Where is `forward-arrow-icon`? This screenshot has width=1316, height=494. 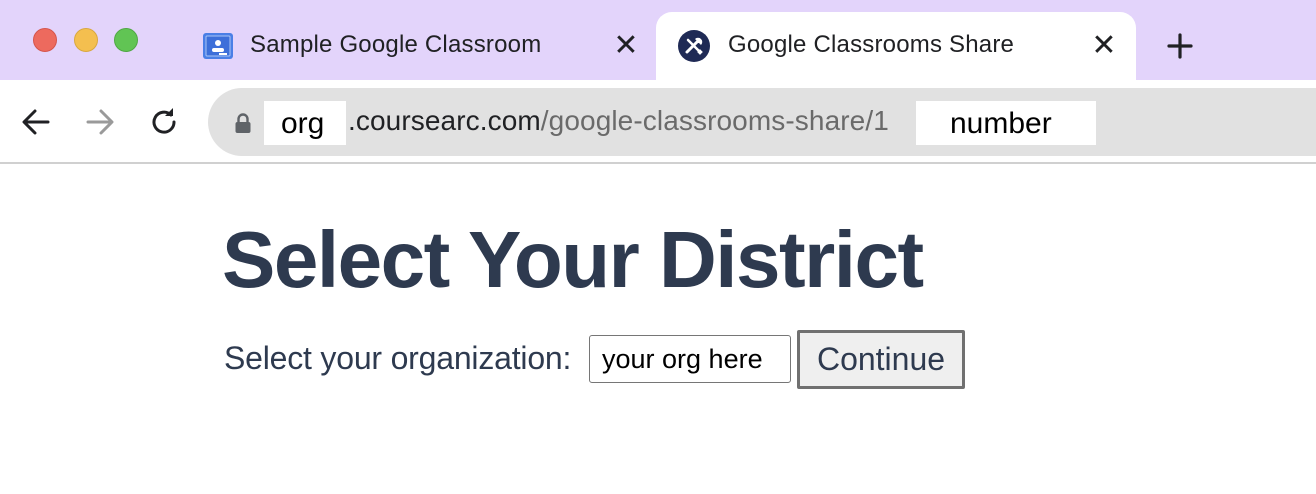 forward-arrow-icon is located at coordinates (100, 122).